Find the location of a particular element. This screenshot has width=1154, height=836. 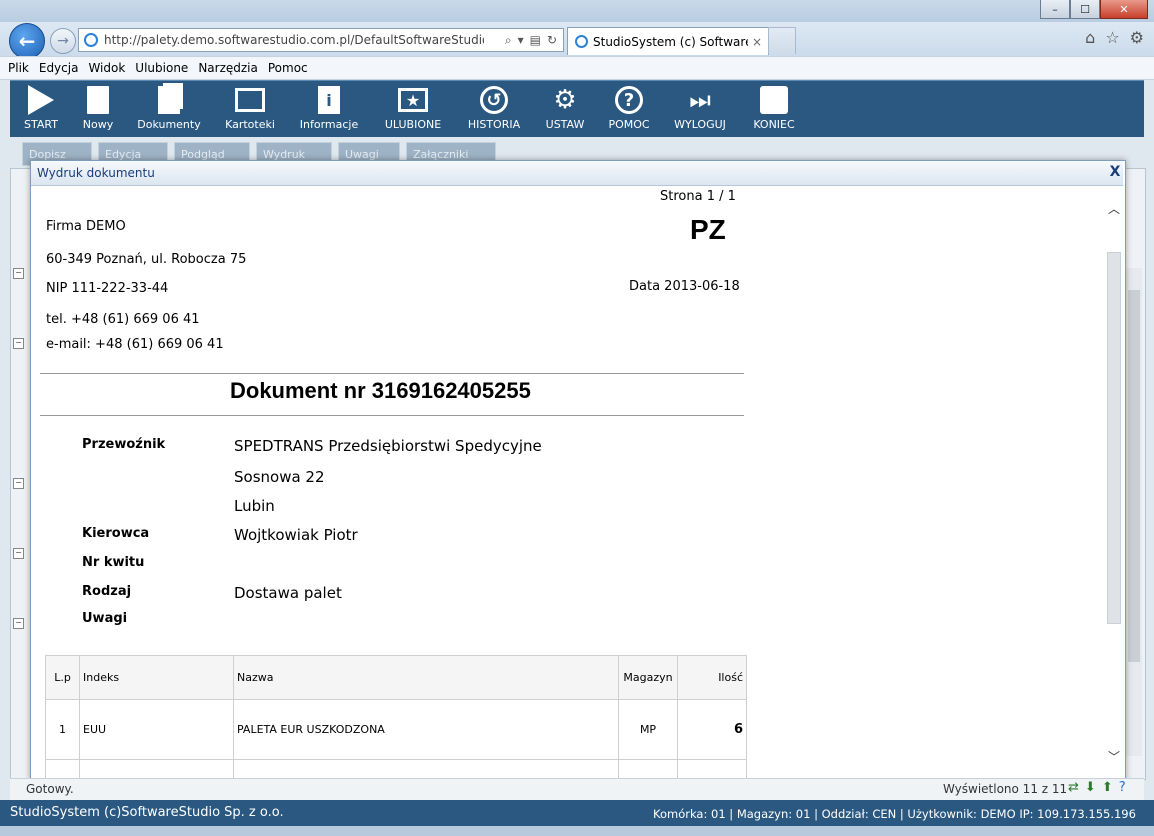

monitor-icon is located at coordinates (250, 100).